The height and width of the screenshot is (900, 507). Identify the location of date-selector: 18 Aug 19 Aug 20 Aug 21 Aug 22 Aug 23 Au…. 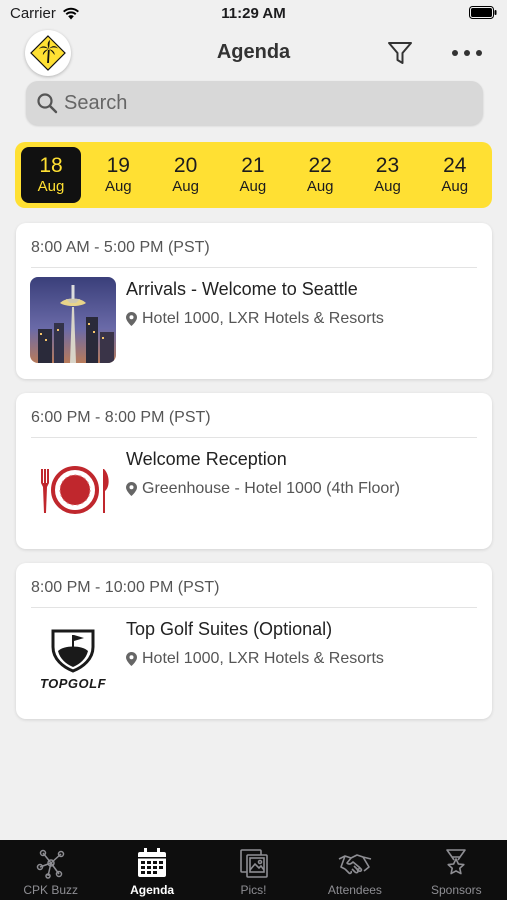
(253, 175).